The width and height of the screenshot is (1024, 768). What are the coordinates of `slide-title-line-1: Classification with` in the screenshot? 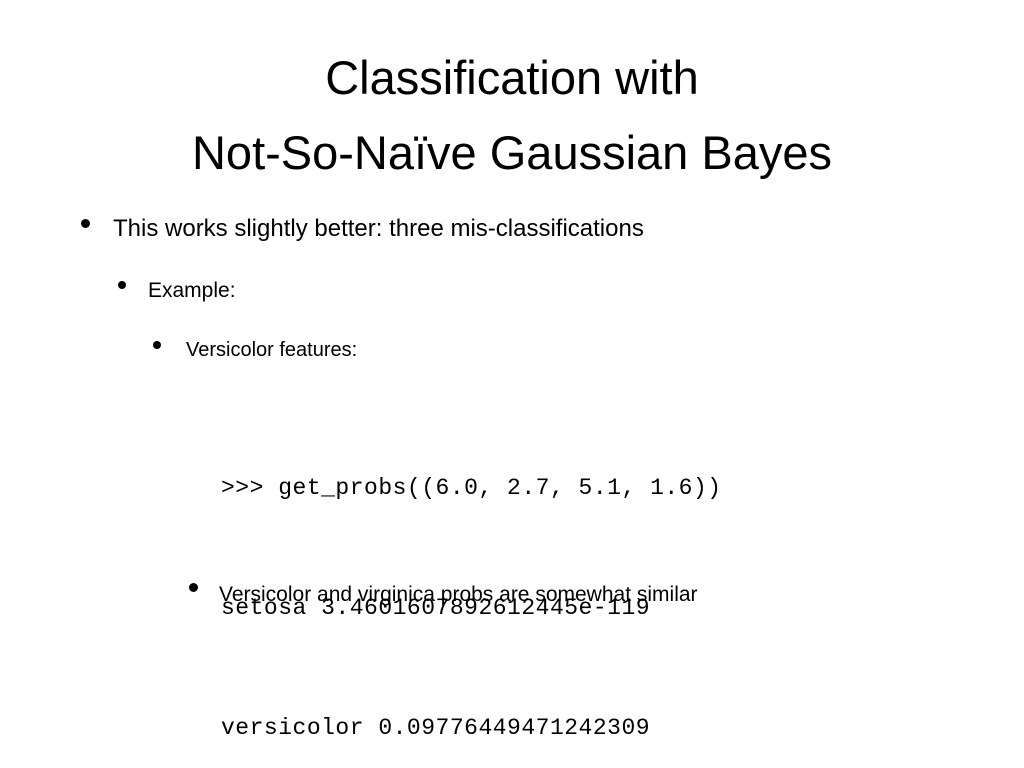 It's located at (512, 77).